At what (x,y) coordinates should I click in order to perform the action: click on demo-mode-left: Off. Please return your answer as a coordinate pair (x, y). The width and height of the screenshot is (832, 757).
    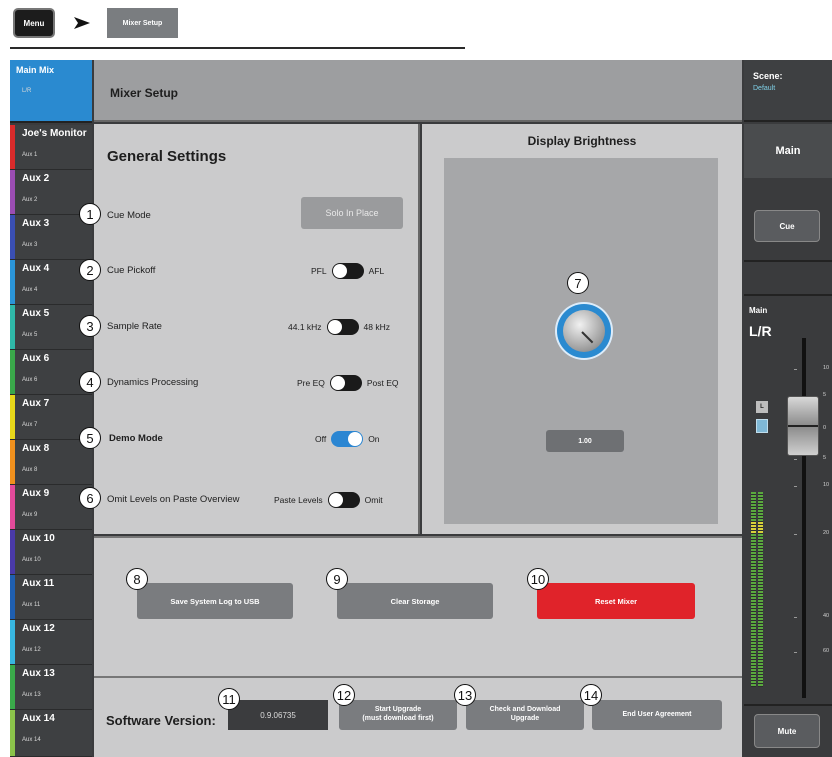
    Looking at the image, I should click on (321, 439).